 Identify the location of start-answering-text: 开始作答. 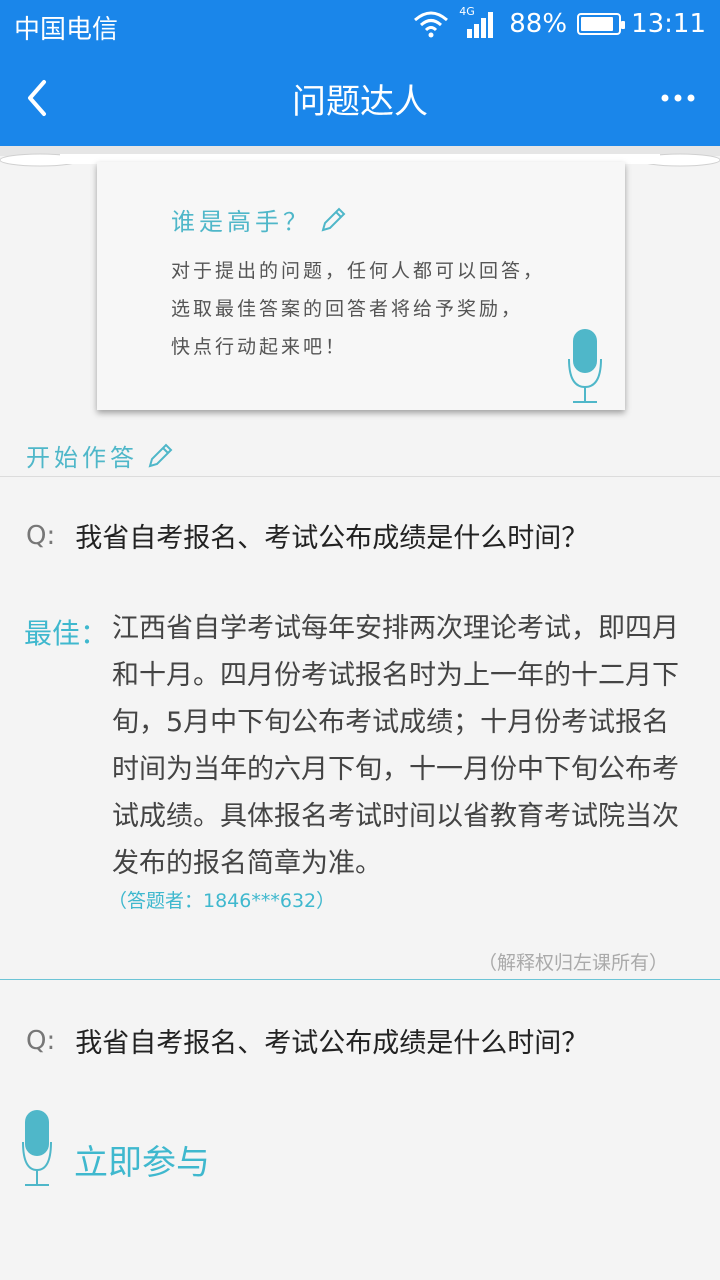
(82, 458).